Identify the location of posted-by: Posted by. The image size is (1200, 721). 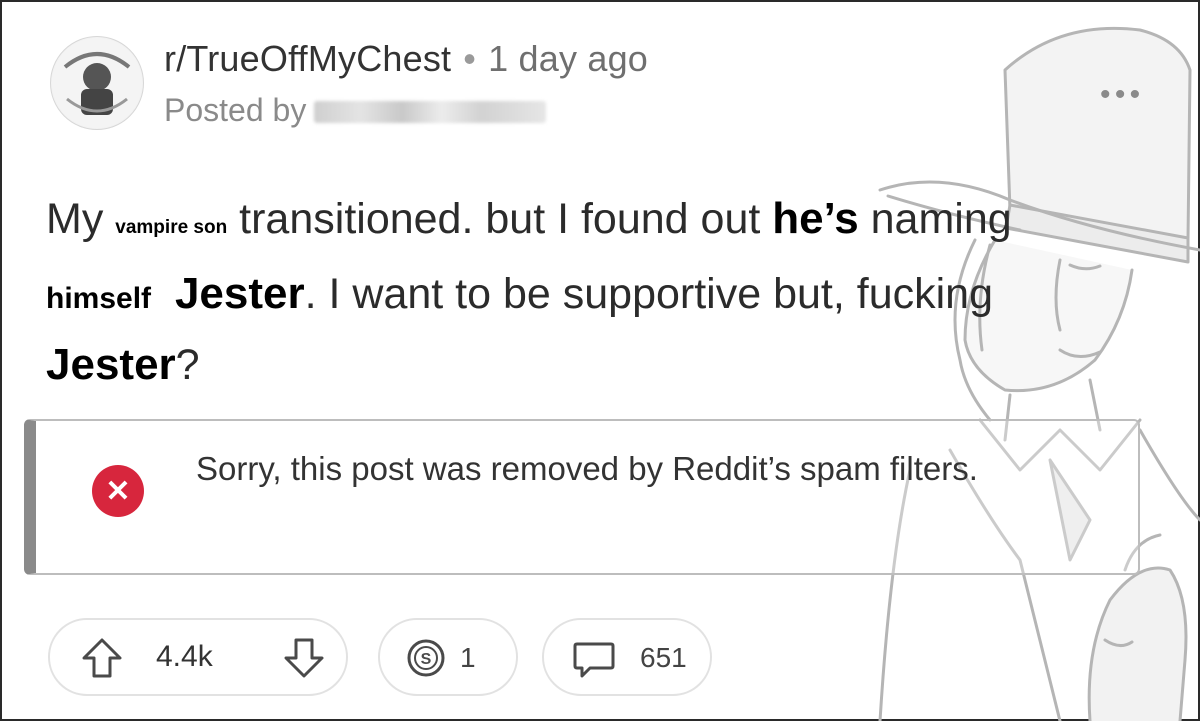
(355, 110).